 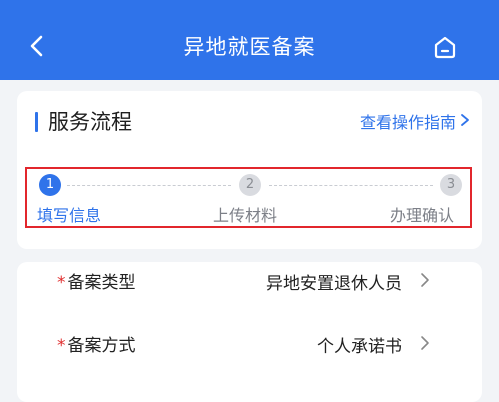 I want to click on step-2-circle: 2, so click(x=250, y=185).